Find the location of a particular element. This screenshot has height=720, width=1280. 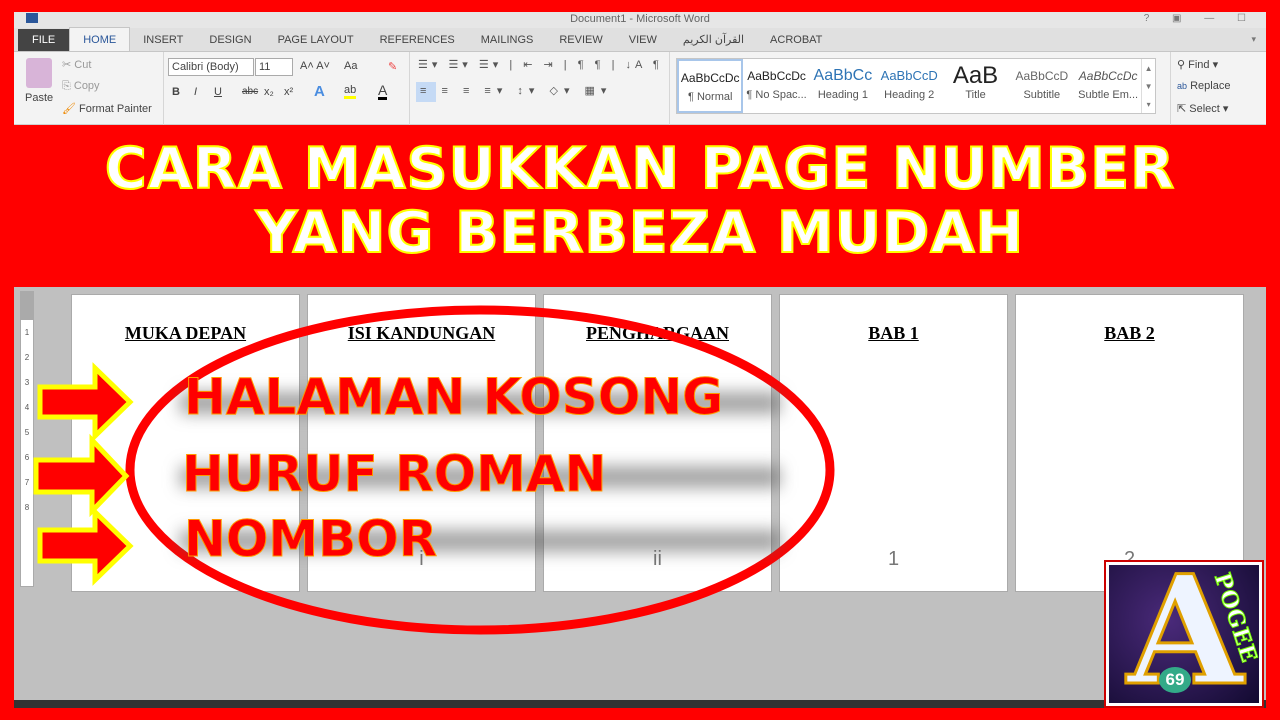

style-title: AaB Title is located at coordinates (975, 86).